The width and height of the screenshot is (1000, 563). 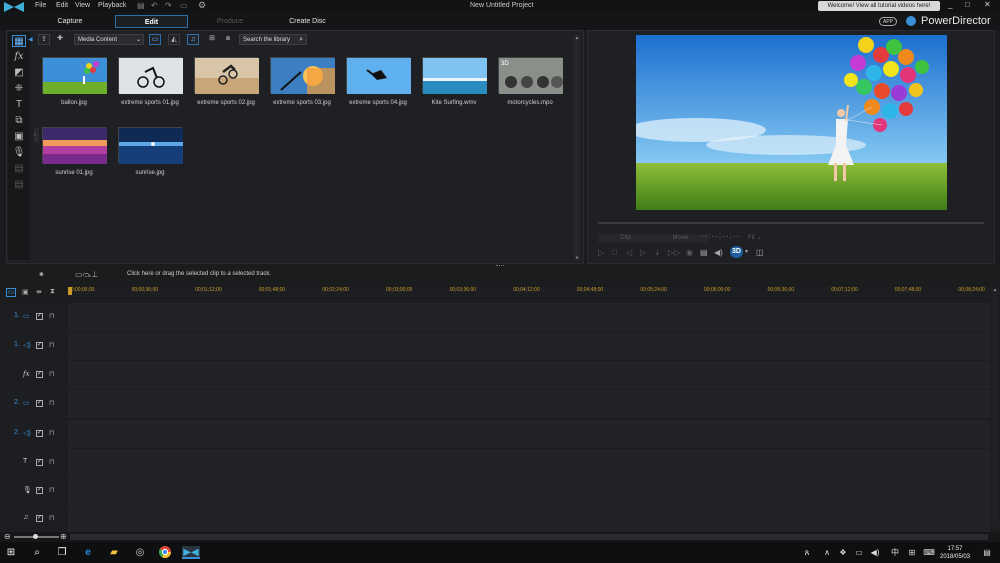 I want to click on menu-file: File, so click(x=40, y=5).